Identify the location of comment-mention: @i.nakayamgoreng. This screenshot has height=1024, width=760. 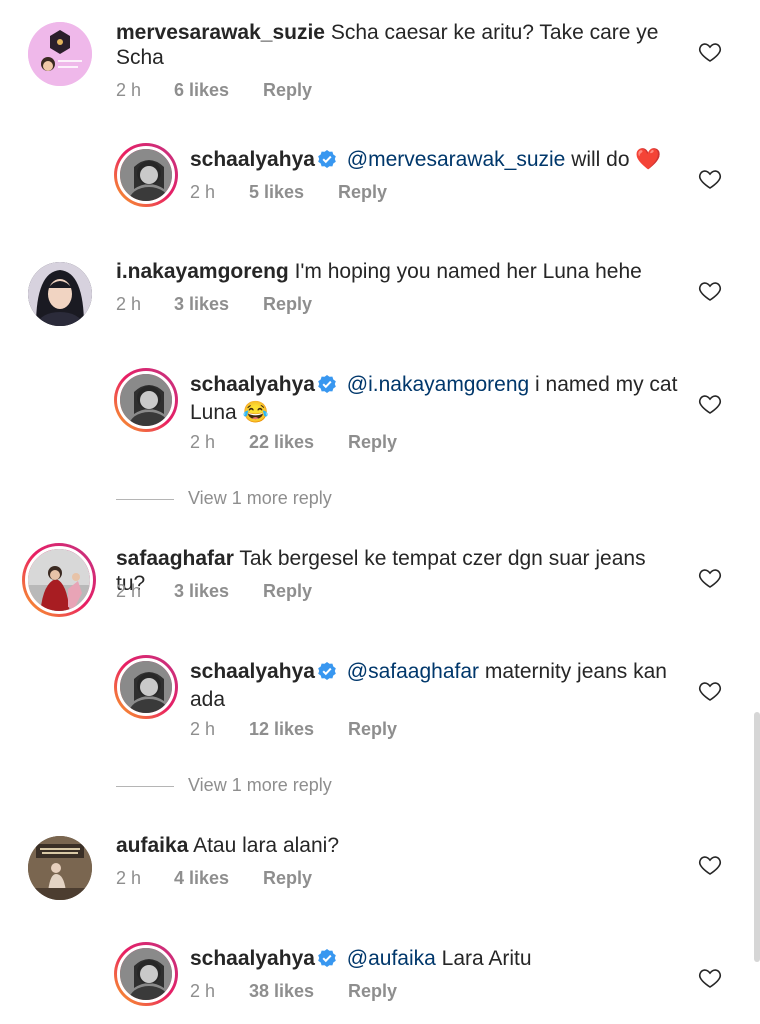
(438, 384).